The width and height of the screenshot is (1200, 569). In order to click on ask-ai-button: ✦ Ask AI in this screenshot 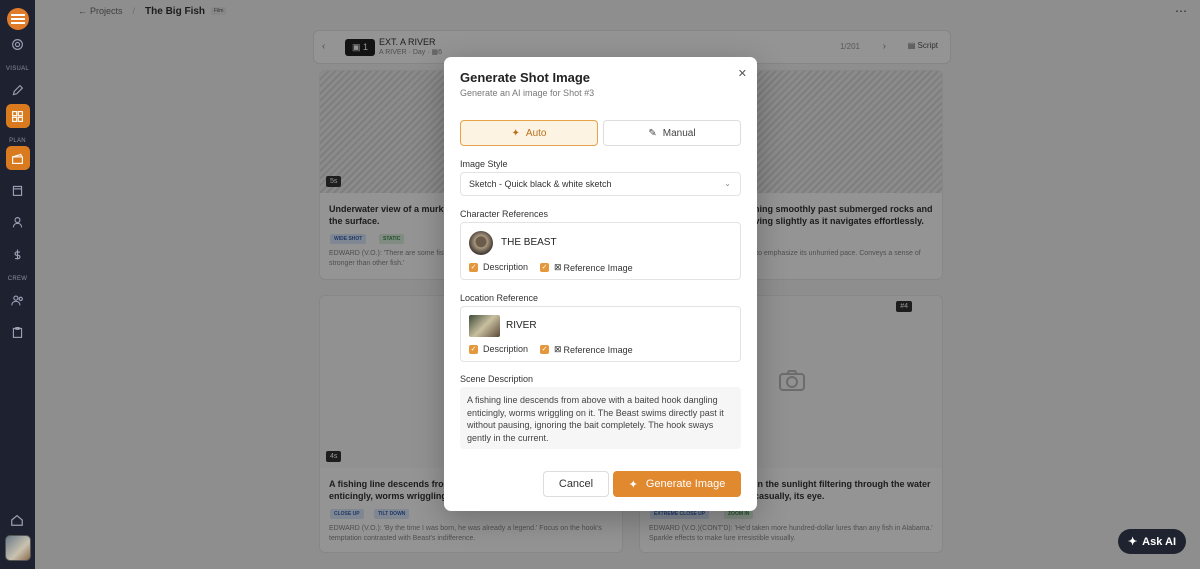, I will do `click(1151, 541)`.